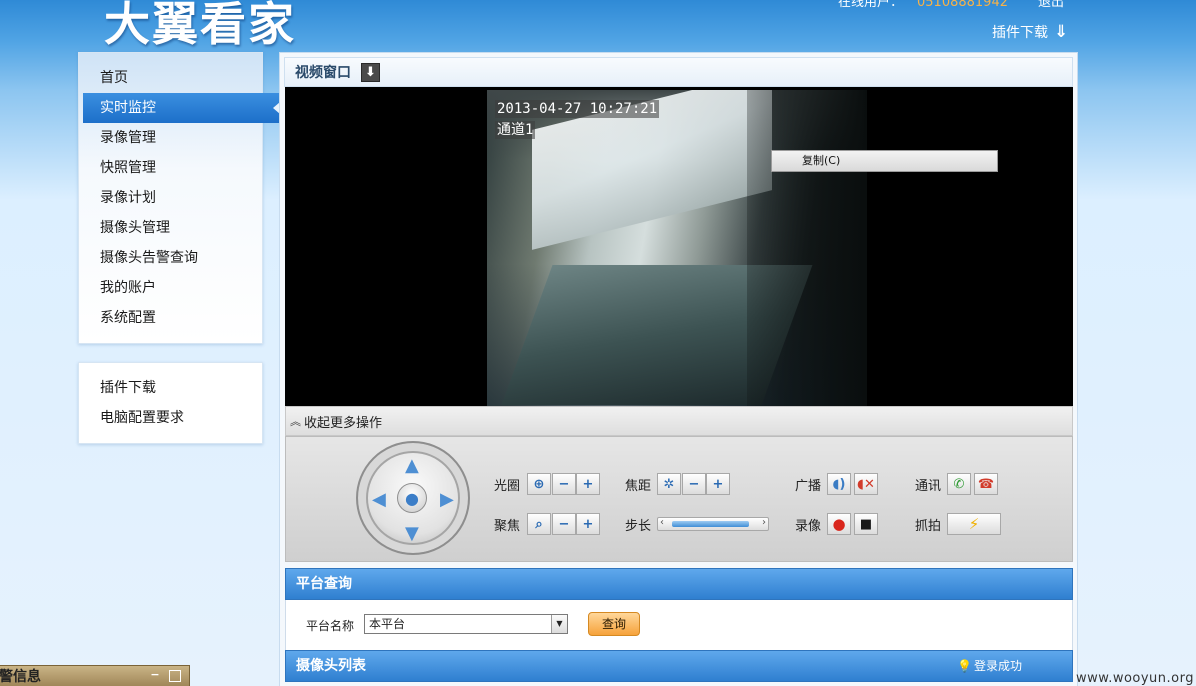  Describe the element at coordinates (370, 72) in the screenshot. I see `video-download-icon: ⬇` at that location.